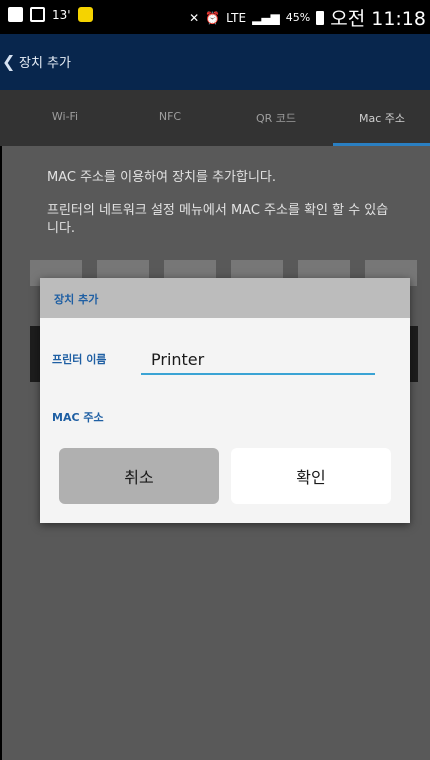  What do you see at coordinates (37, 14) in the screenshot?
I see `gallery-icon` at bounding box center [37, 14].